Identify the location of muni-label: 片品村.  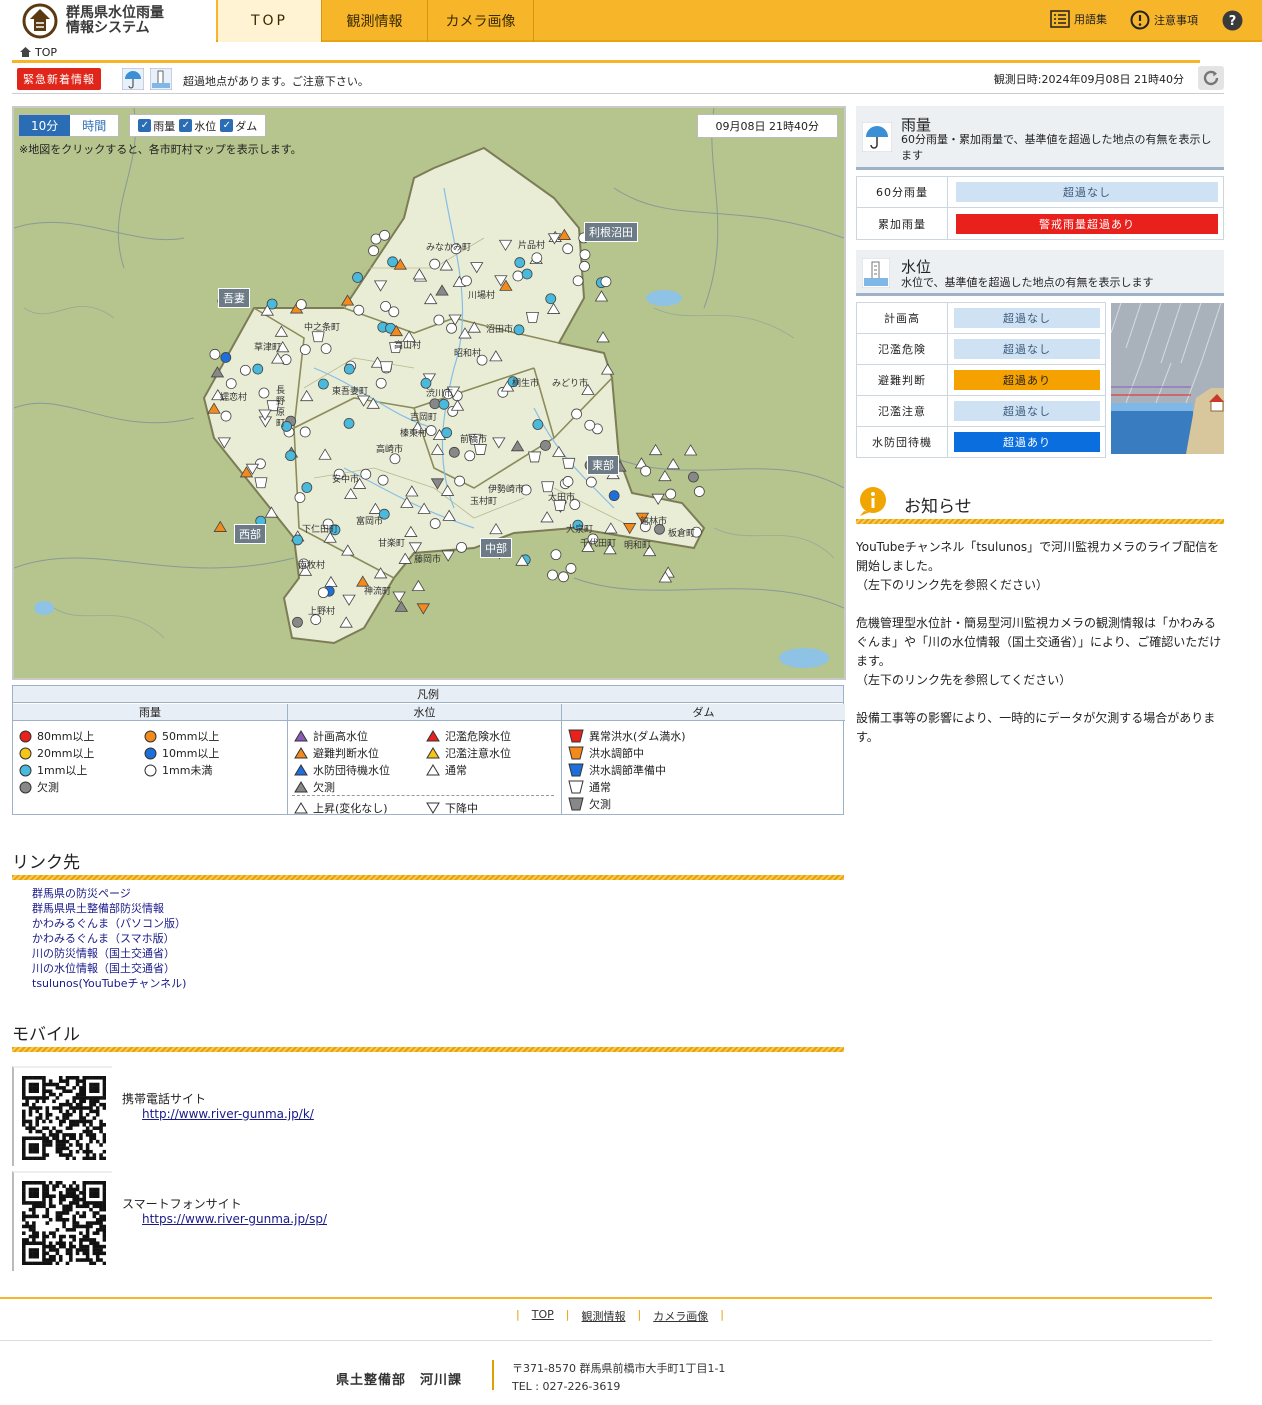
(531, 244).